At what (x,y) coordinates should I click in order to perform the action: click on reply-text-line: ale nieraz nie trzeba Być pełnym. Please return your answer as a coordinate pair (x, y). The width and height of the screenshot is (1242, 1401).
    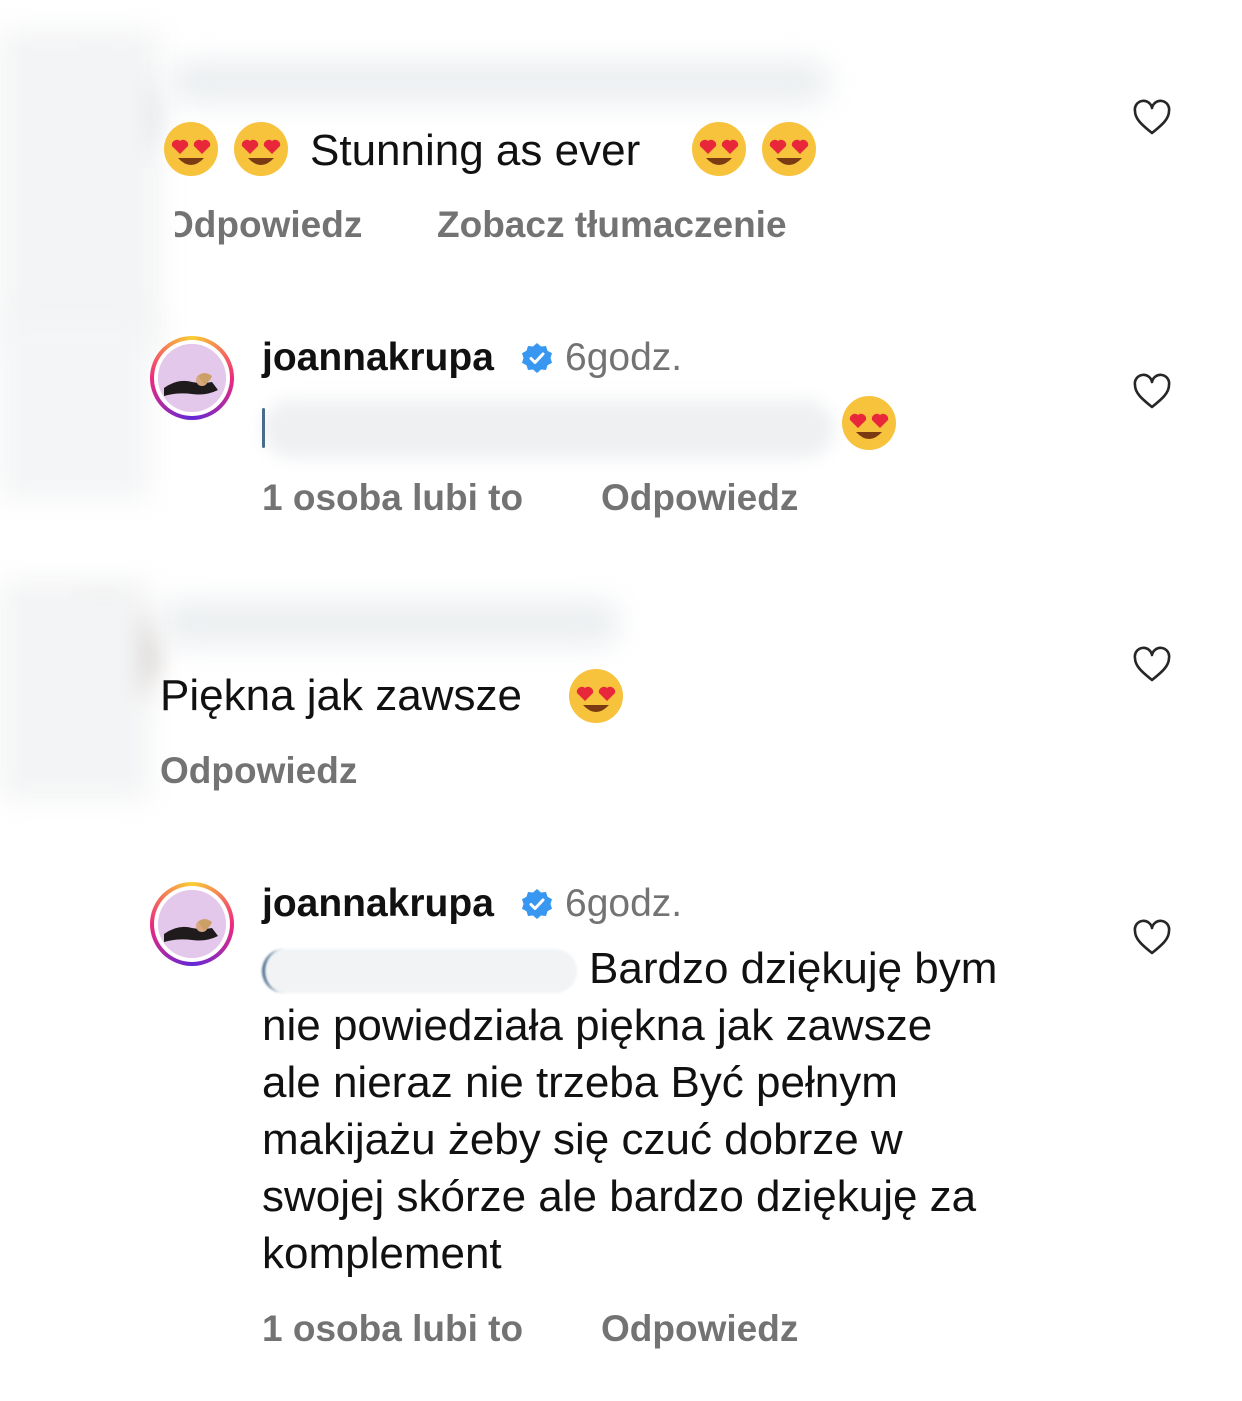
    Looking at the image, I should click on (580, 1082).